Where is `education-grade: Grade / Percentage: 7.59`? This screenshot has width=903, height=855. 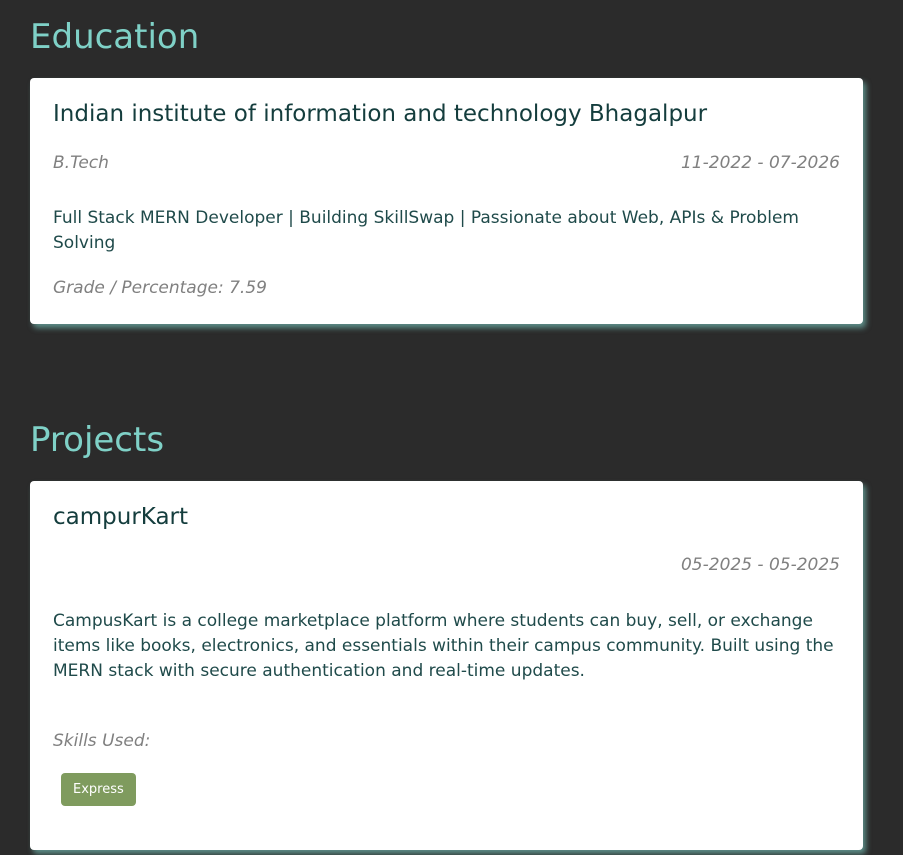 education-grade: Grade / Percentage: 7.59 is located at coordinates (160, 288).